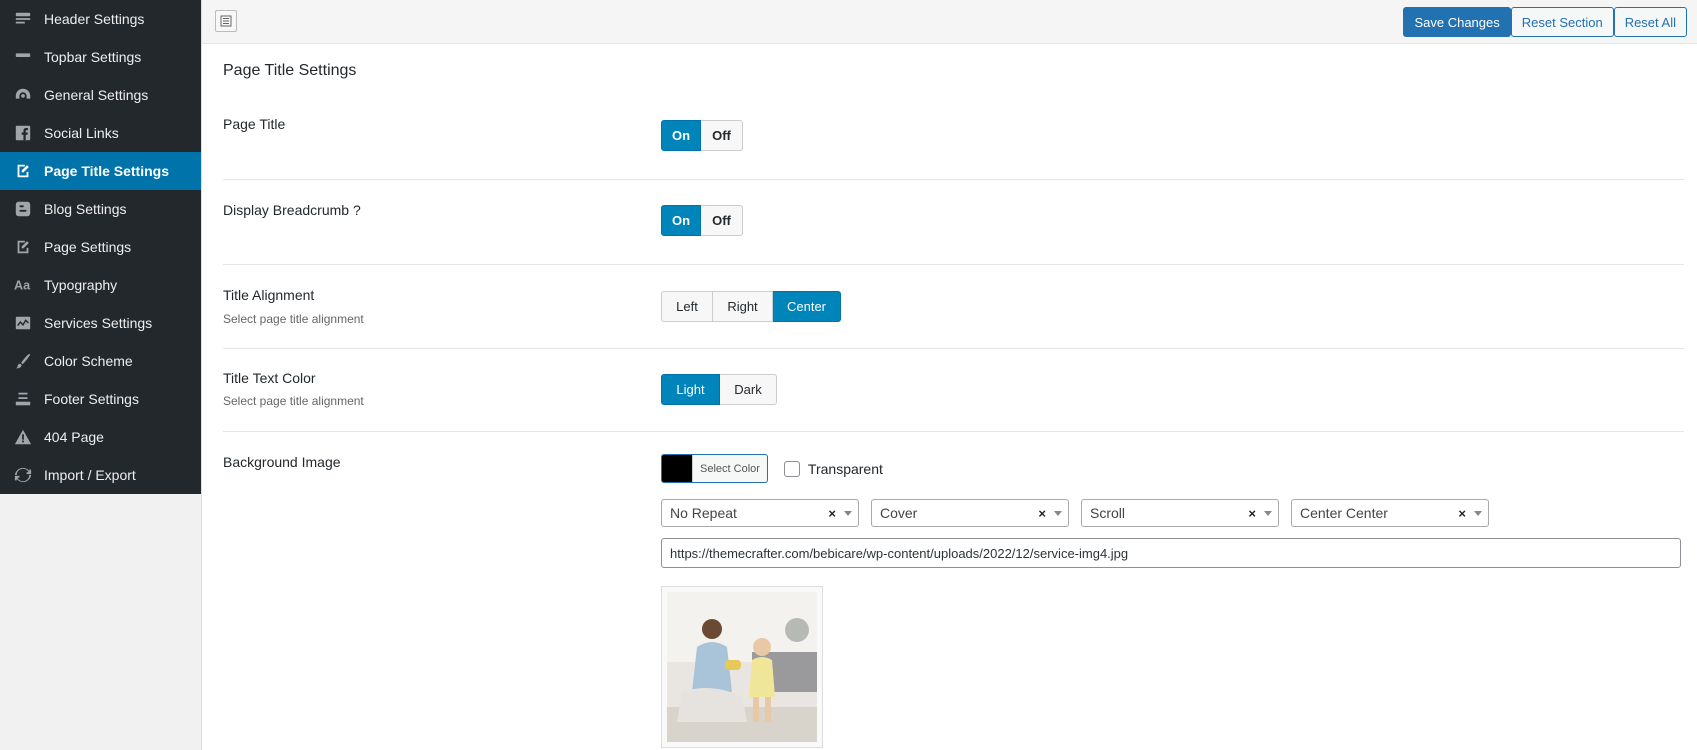 This screenshot has width=1697, height=750. What do you see at coordinates (282, 462) in the screenshot?
I see `field-label: Background Image` at bounding box center [282, 462].